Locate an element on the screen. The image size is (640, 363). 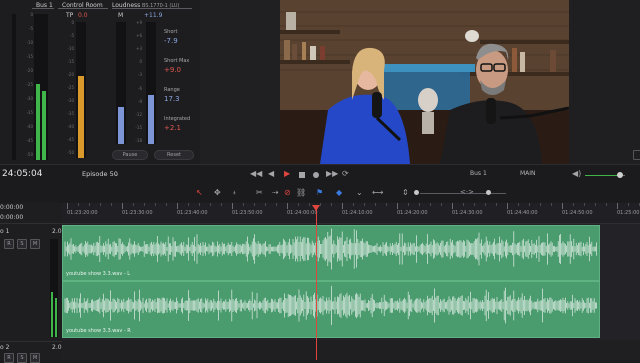
flag-clip-icon: ⇢ is located at coordinates (275, 193).